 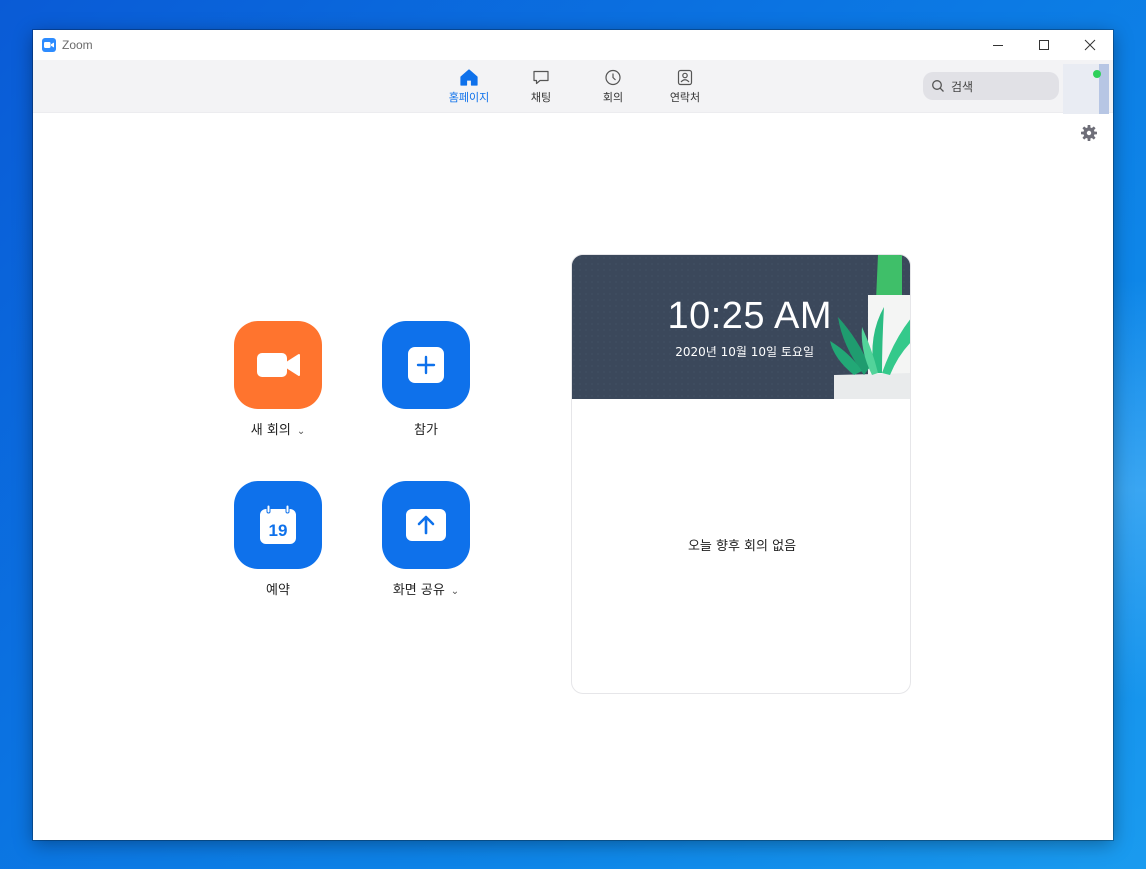 I want to click on top-toolbar: 홈페이지 채팅 회의 연락처 검색, so click(x=573, y=86).